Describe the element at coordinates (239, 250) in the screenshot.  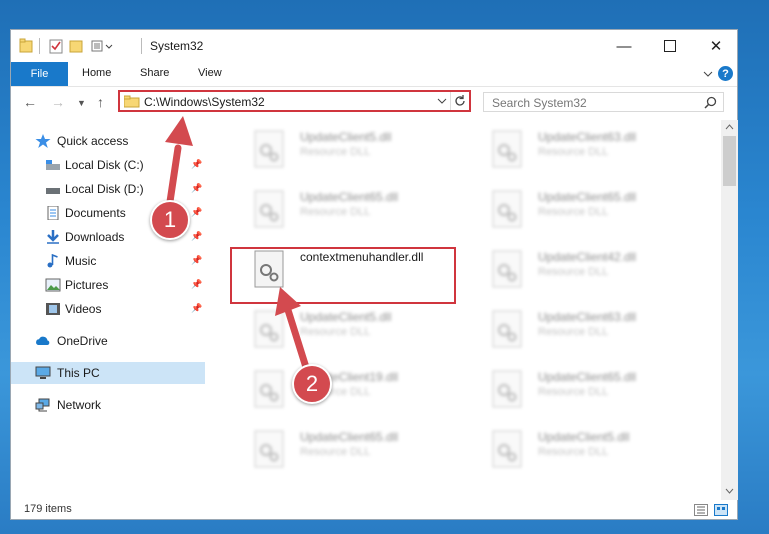
I see `annotation-arrows` at that location.